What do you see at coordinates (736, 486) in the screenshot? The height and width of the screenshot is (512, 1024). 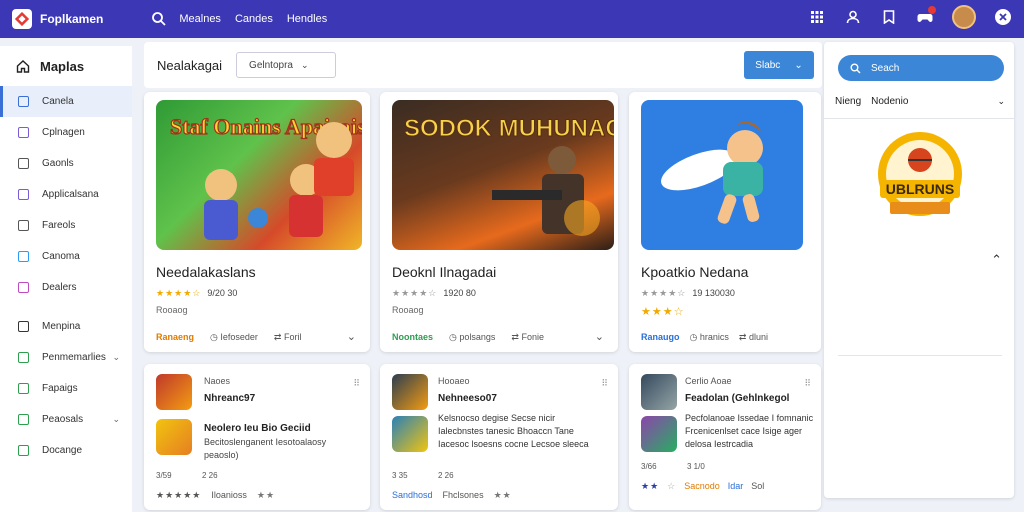 I see `footer-tag: Idar` at bounding box center [736, 486].